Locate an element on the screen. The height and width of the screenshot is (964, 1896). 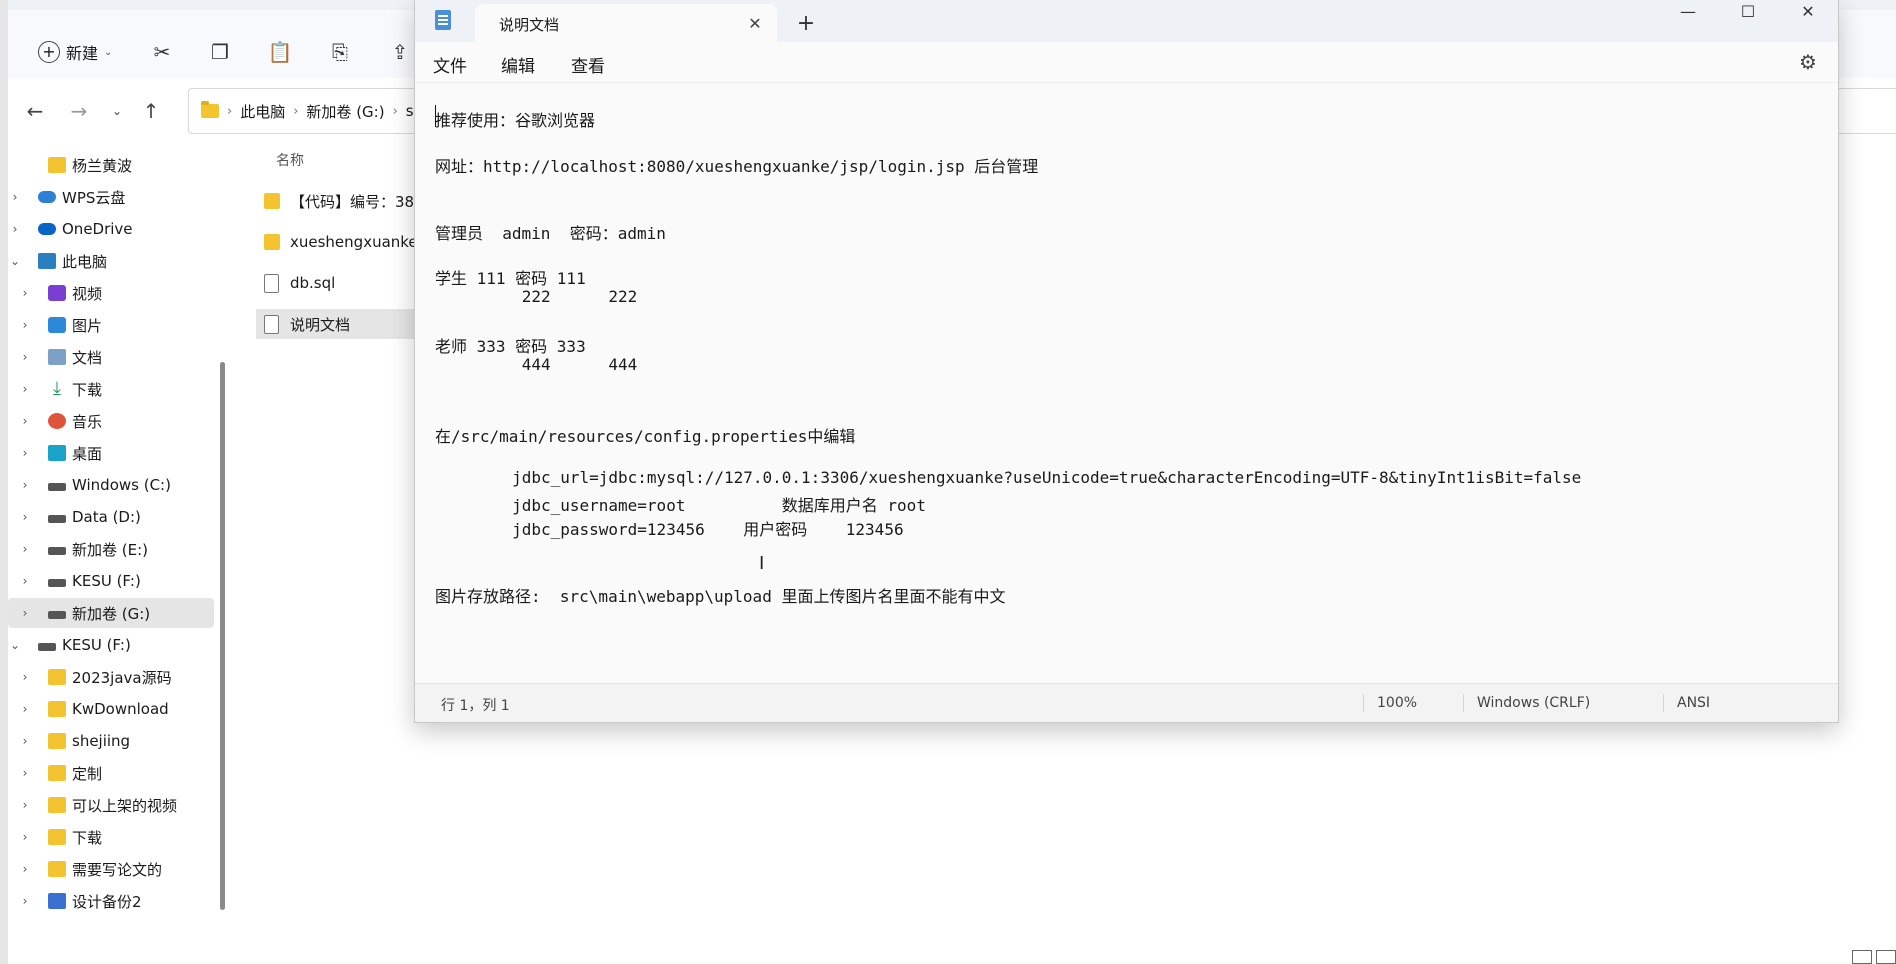
minimize-icon: — is located at coordinates (1688, 11).